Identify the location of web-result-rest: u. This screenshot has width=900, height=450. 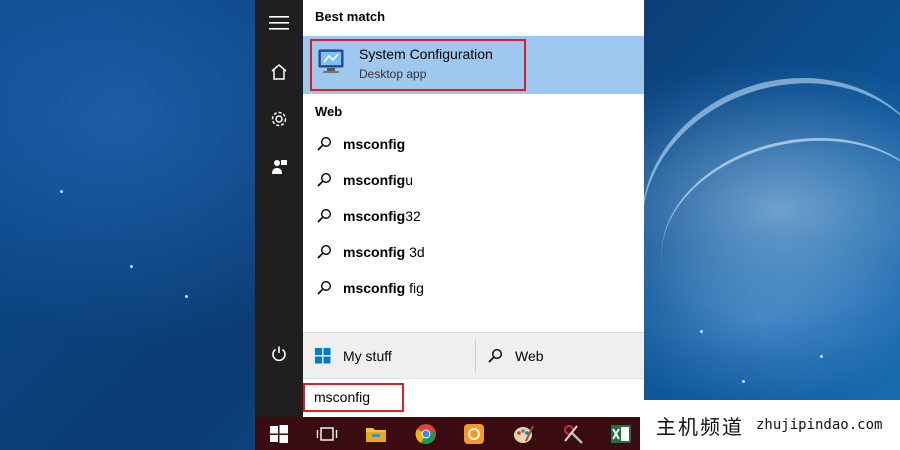
(409, 180).